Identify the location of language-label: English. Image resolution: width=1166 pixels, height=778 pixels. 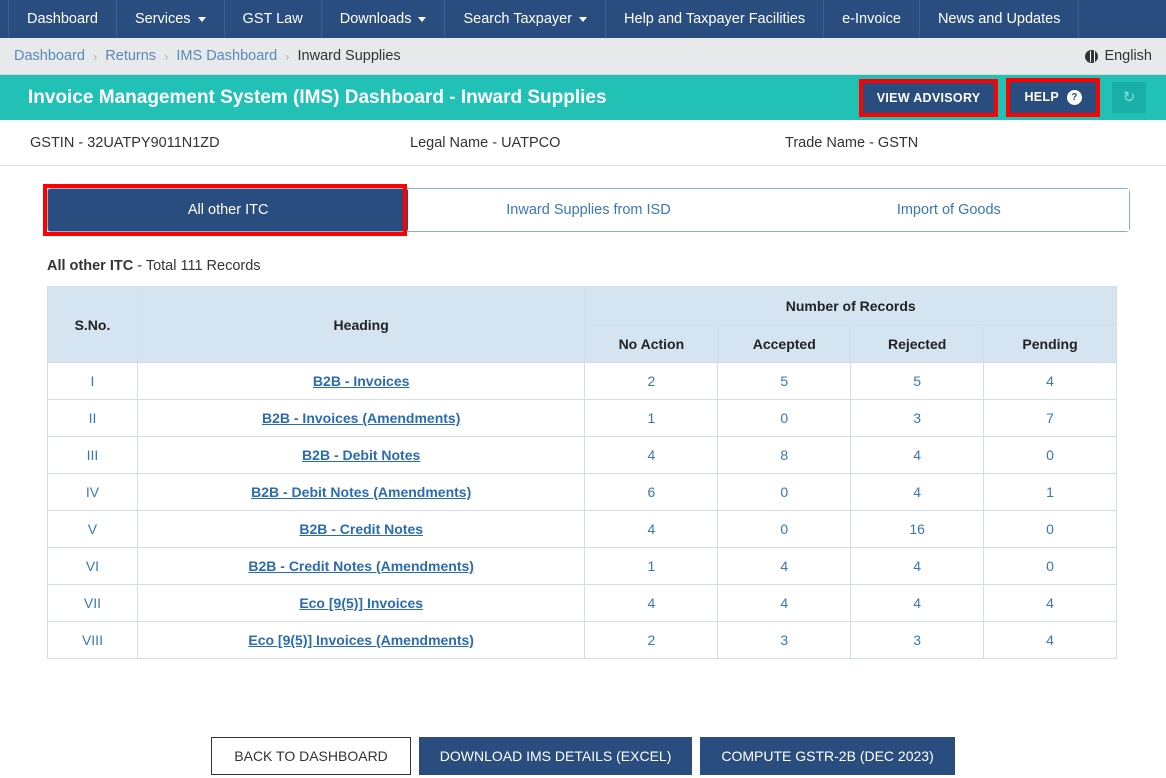
(1128, 56).